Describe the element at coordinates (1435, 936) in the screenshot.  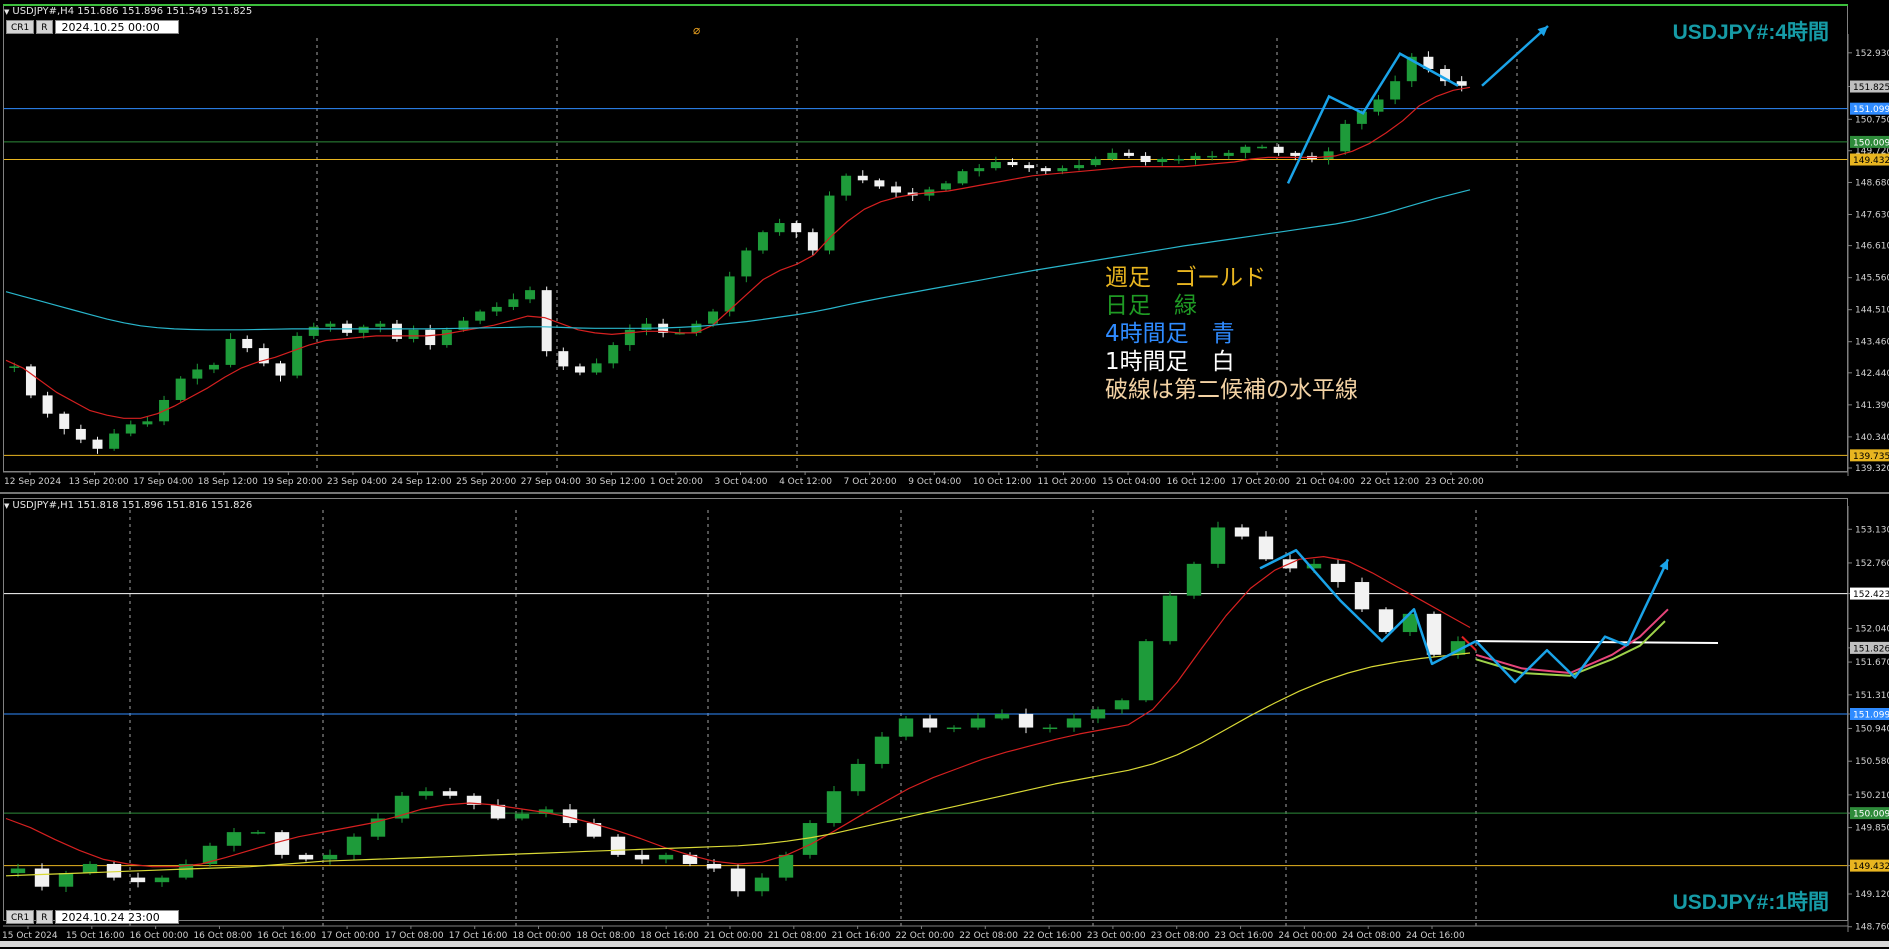
I see `x-tick-label: 24 Oct 16:00` at that location.